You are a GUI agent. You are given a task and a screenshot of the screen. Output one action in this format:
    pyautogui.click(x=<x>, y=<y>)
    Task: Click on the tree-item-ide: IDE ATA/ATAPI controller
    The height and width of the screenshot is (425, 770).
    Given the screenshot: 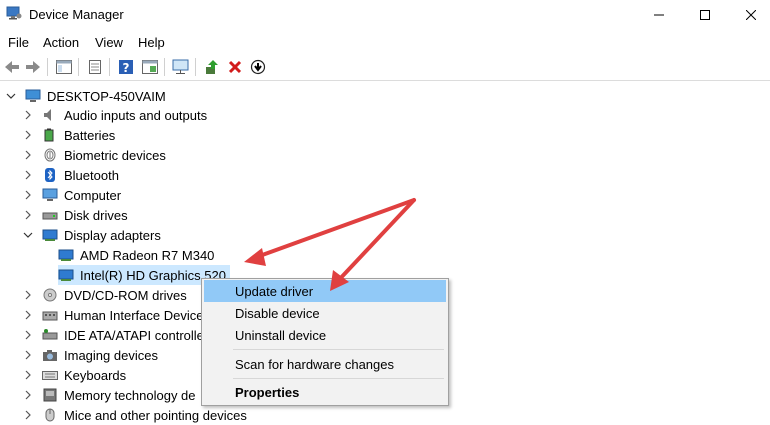 What is the action you would take?
    pyautogui.click(x=115, y=335)
    